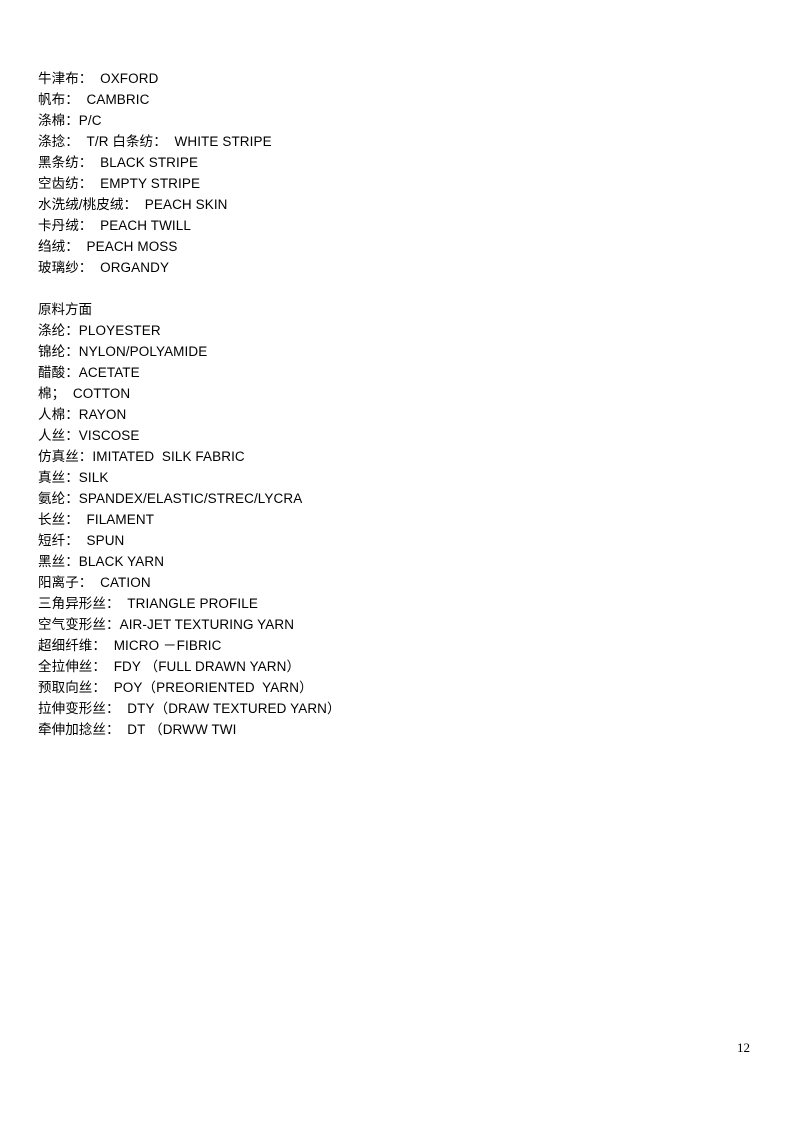 Image resolution: width=794 pixels, height=1123 pixels. Describe the element at coordinates (73, 477) in the screenshot. I see `list-item: 真丝：SILK` at that location.